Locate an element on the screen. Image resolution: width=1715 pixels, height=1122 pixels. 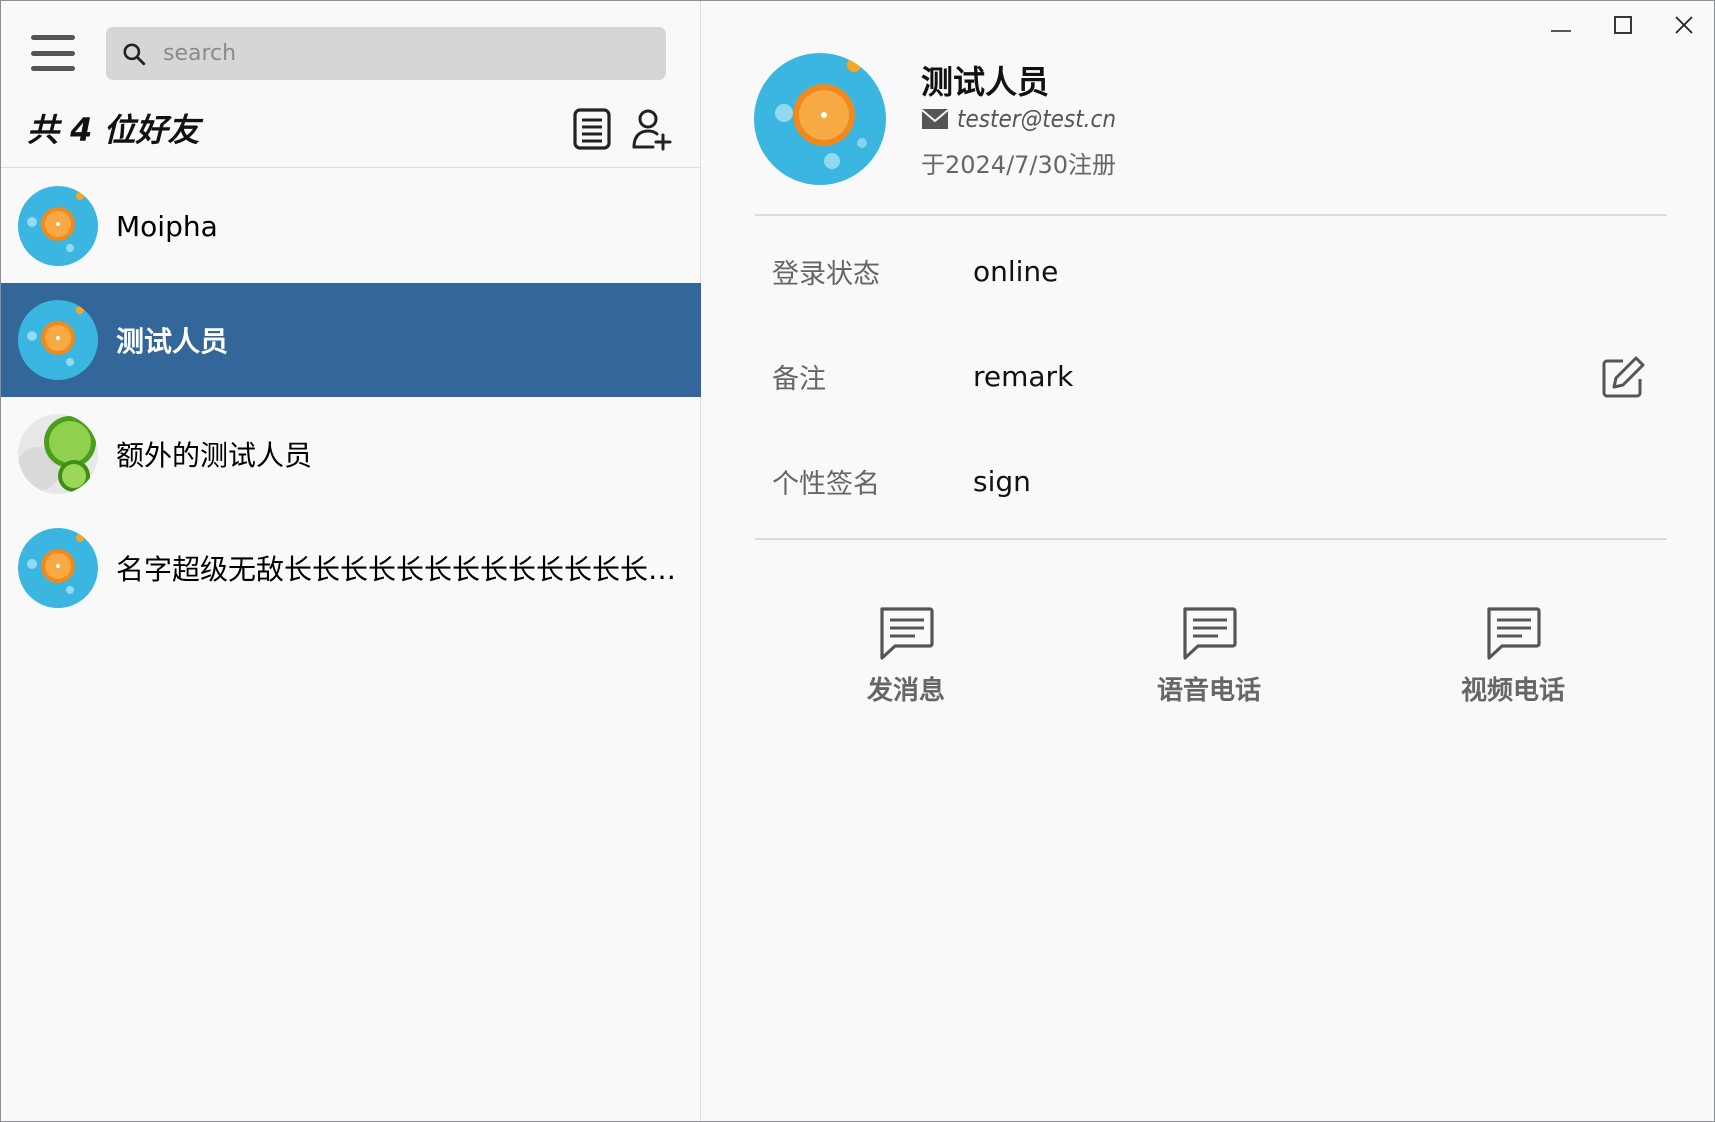
voice-call-label: 语音电话 is located at coordinates (1208, 691).